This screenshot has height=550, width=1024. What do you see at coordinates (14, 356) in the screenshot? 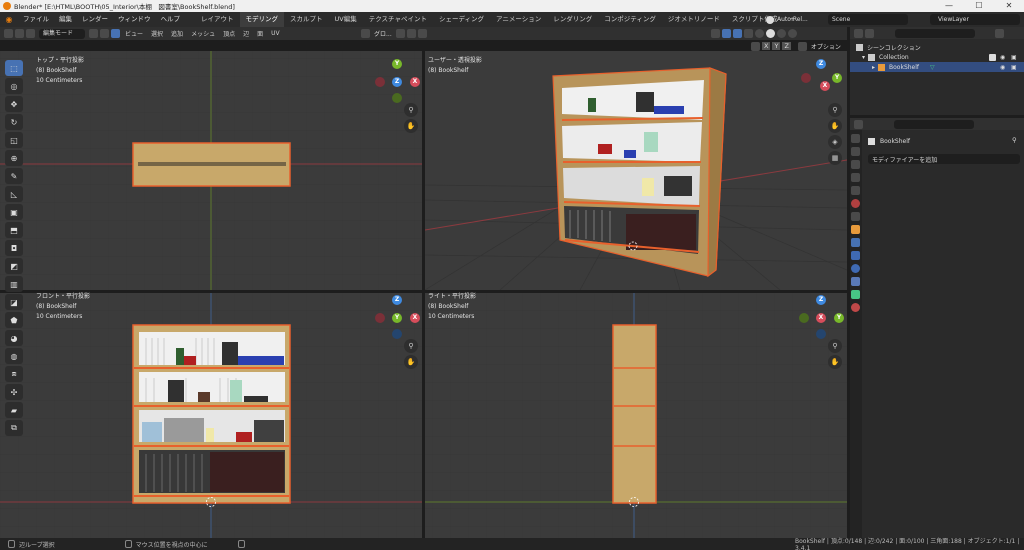
I see `smooth-tool-icon: ◍` at bounding box center [14, 356].